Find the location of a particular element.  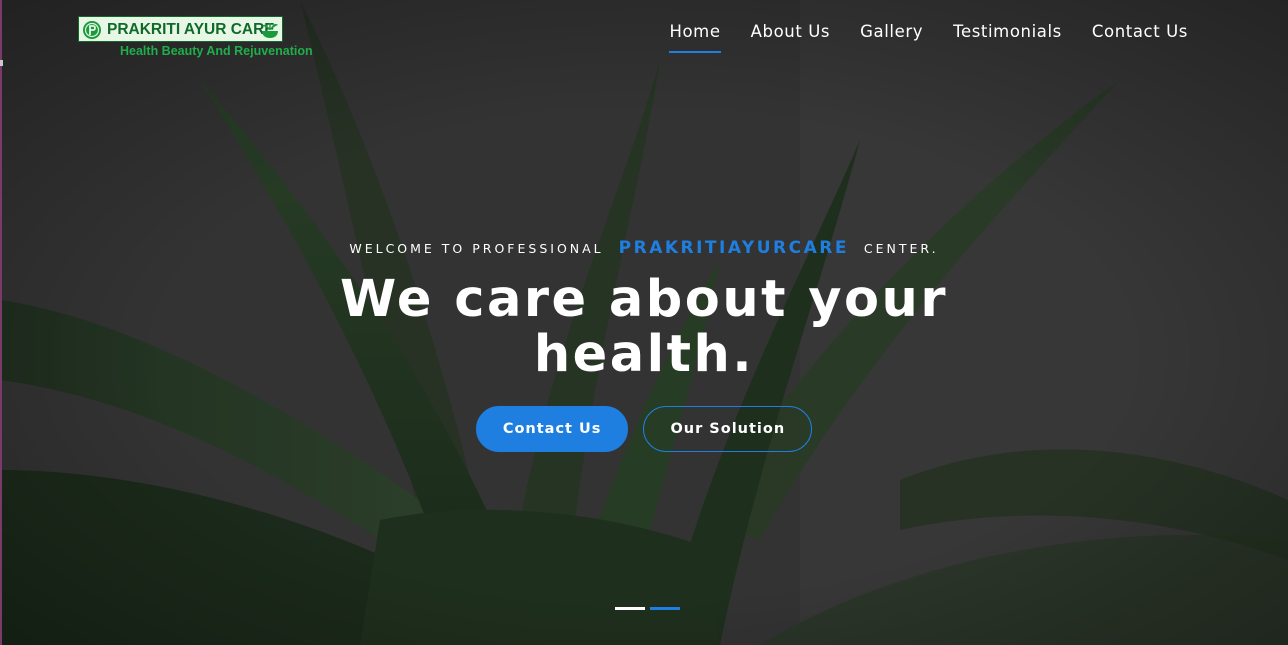

hero-buttons: Contact Us Our Solution is located at coordinates (644, 429).